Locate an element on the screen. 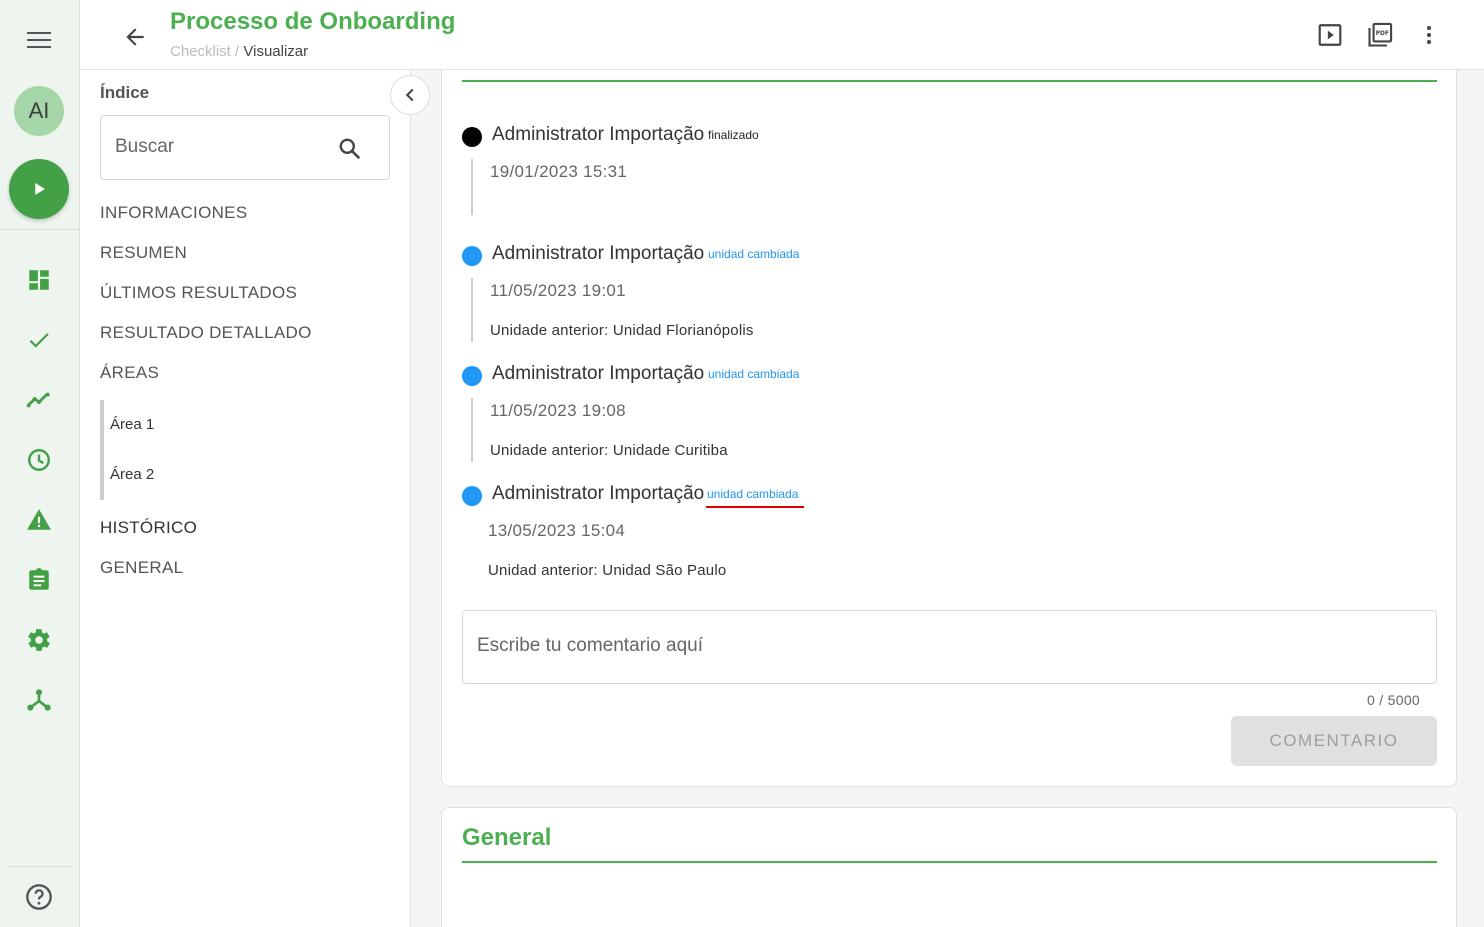 The image size is (1484, 927). breadcrumb-parent: Checklist is located at coordinates (200, 51).